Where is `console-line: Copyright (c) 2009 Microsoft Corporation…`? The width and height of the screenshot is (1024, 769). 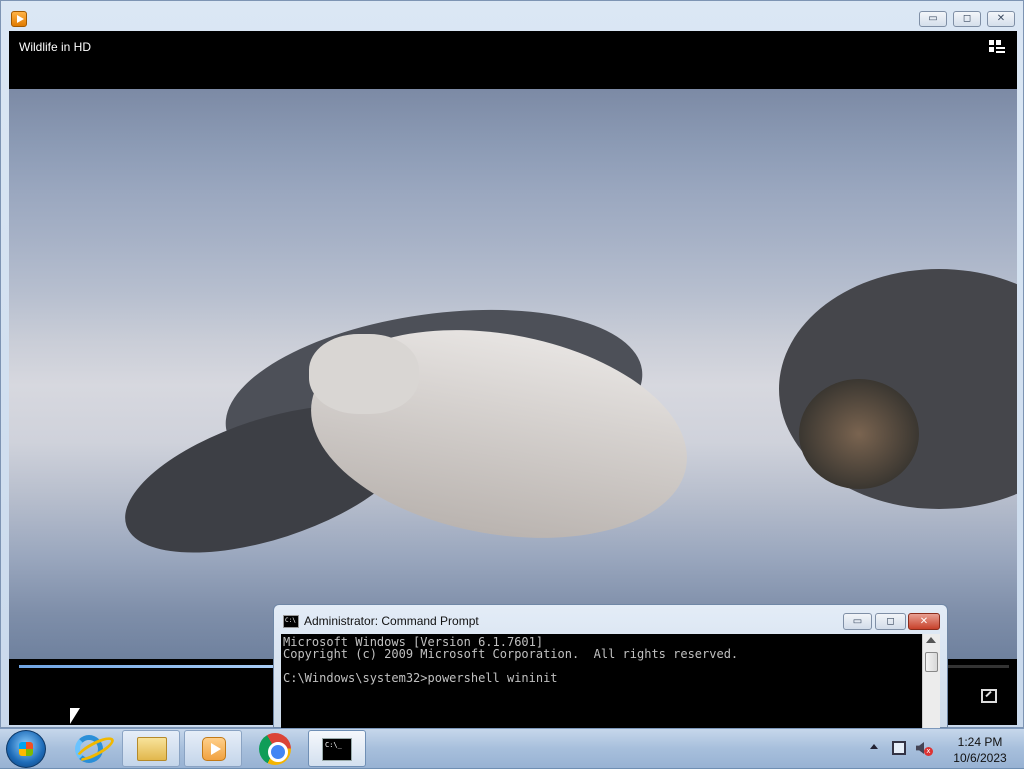 console-line: Copyright (c) 2009 Microsoft Corporation… is located at coordinates (511, 654).